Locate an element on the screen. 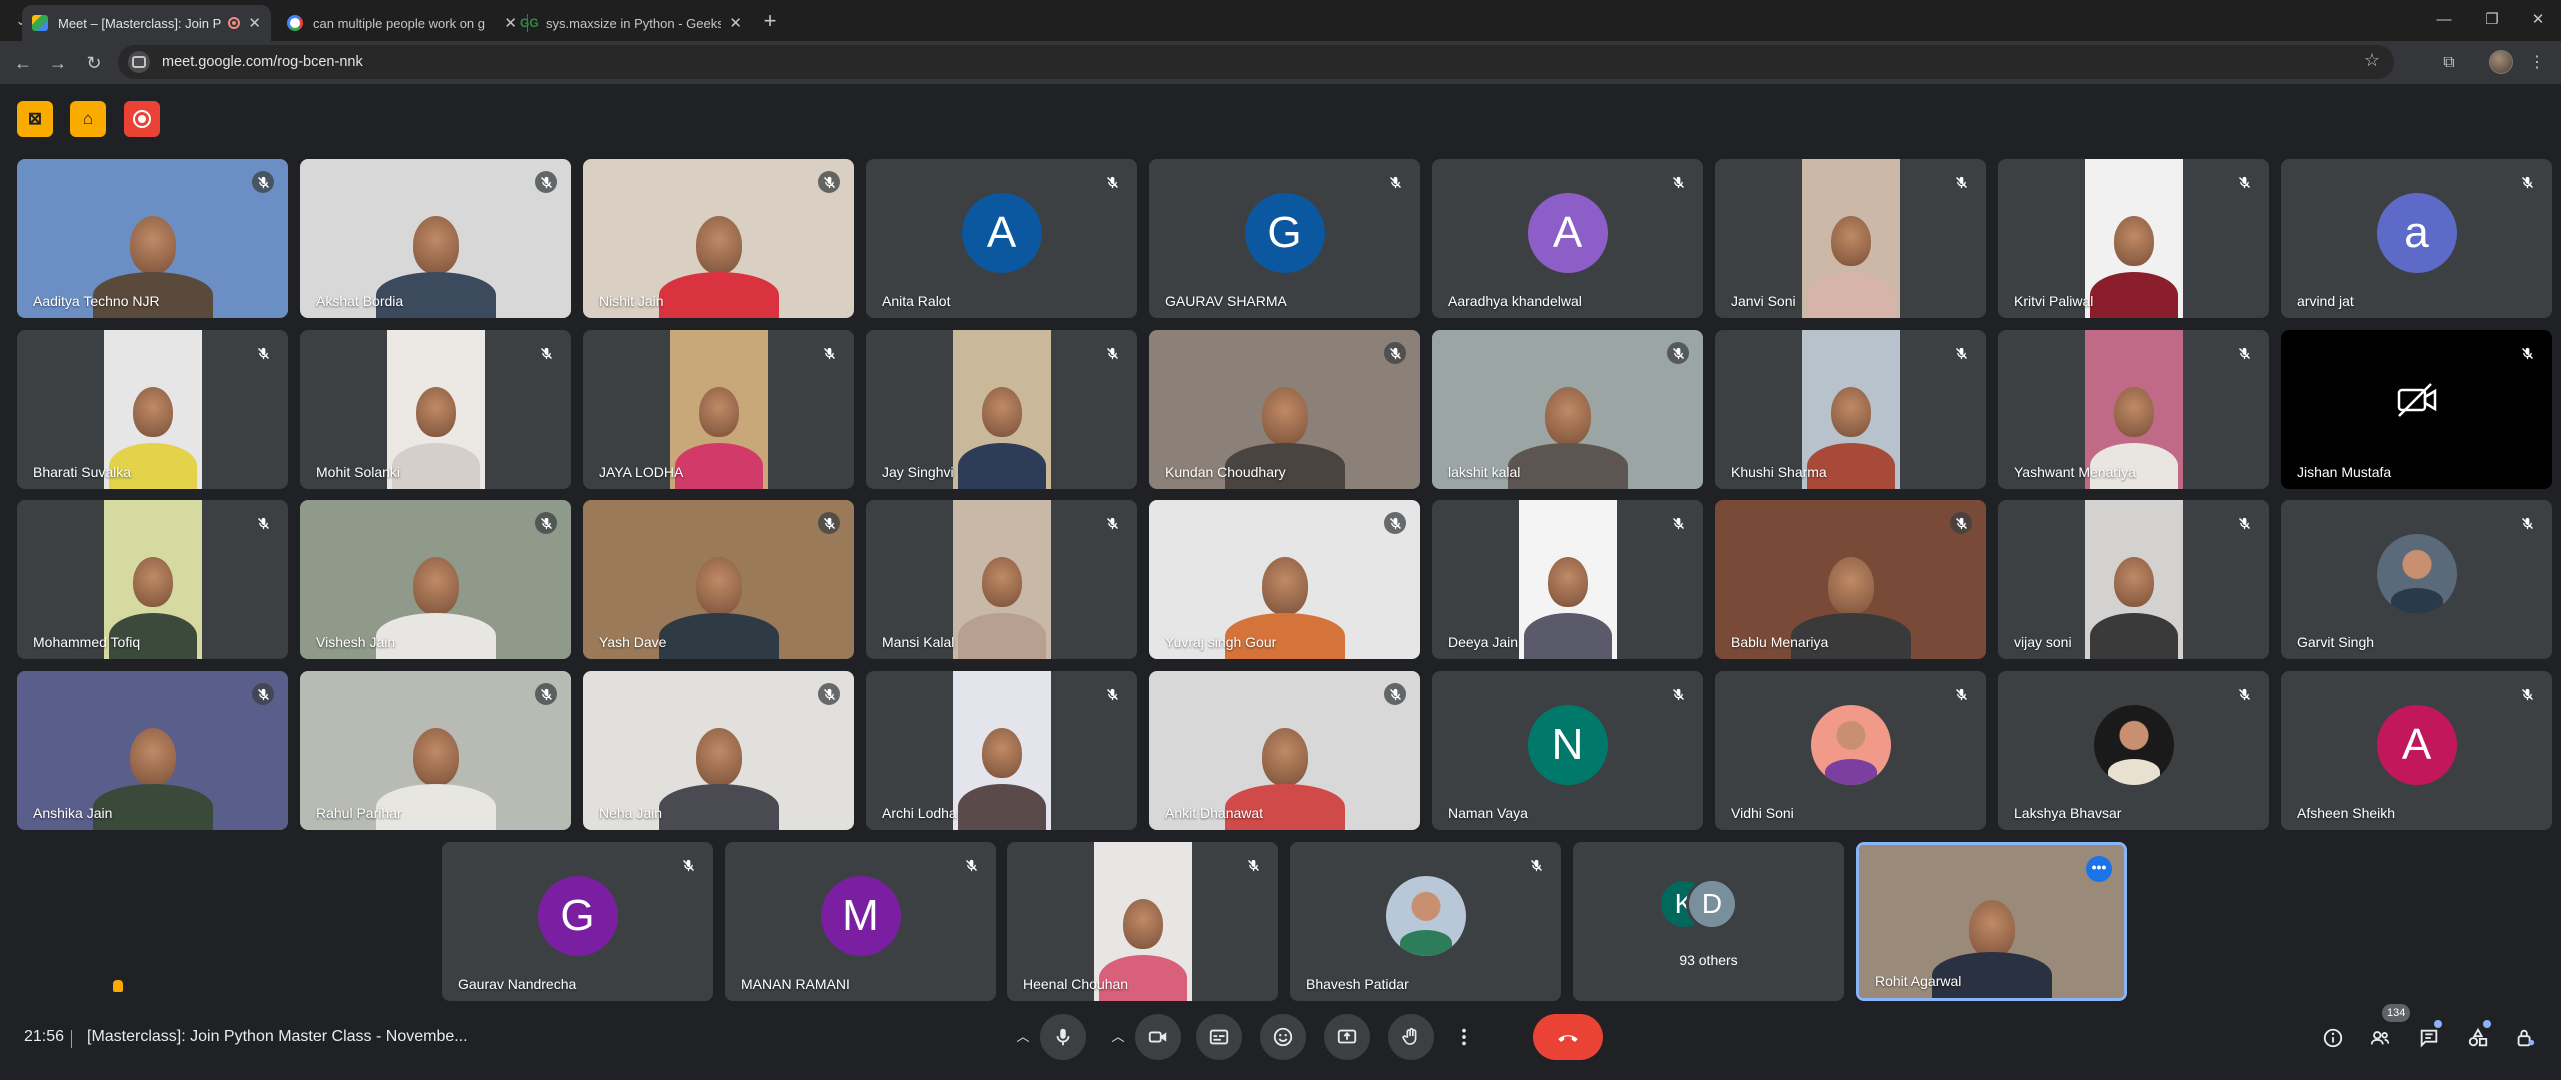 The image size is (2561, 1080). participant-tile-kundan-choudhary: Kundan Choudhary is located at coordinates (1284, 409).